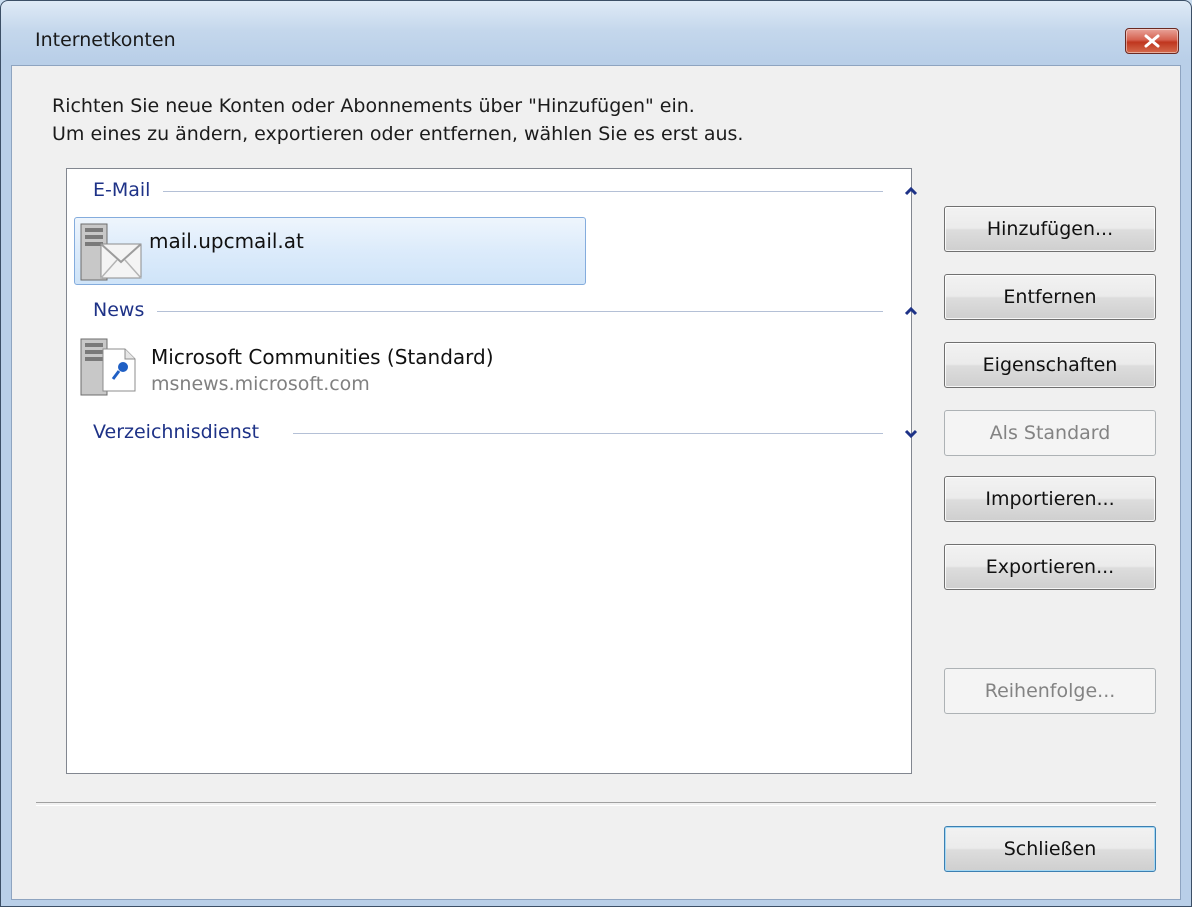 This screenshot has width=1192, height=907. I want to click on group-header-news: News, so click(505, 311).